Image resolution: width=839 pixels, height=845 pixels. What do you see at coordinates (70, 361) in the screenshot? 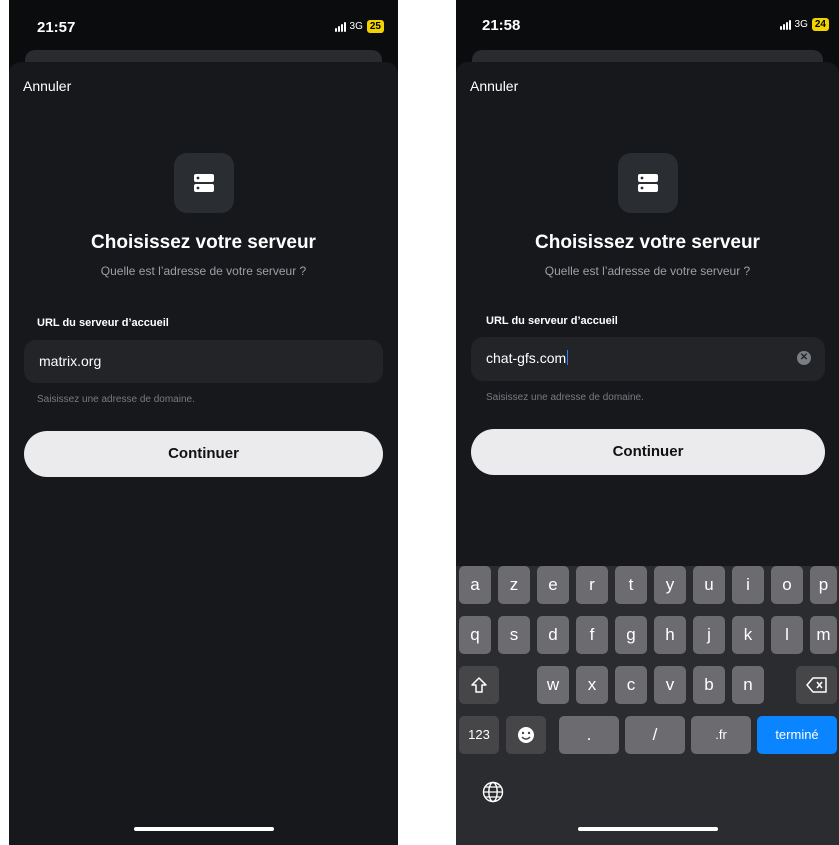
I see `homeserver-url-value: matrix.org` at bounding box center [70, 361].